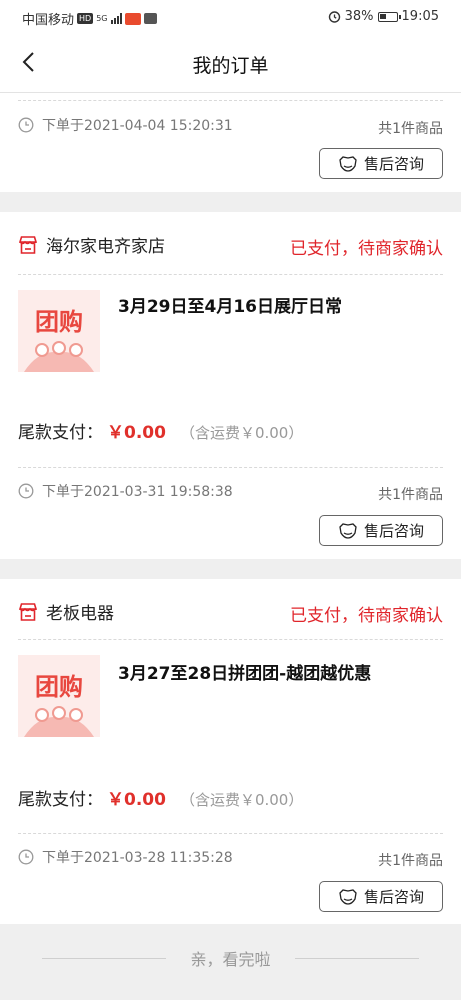 This screenshot has height=1000, width=461. Describe the element at coordinates (389, 16) in the screenshot. I see `battery-icon` at that location.